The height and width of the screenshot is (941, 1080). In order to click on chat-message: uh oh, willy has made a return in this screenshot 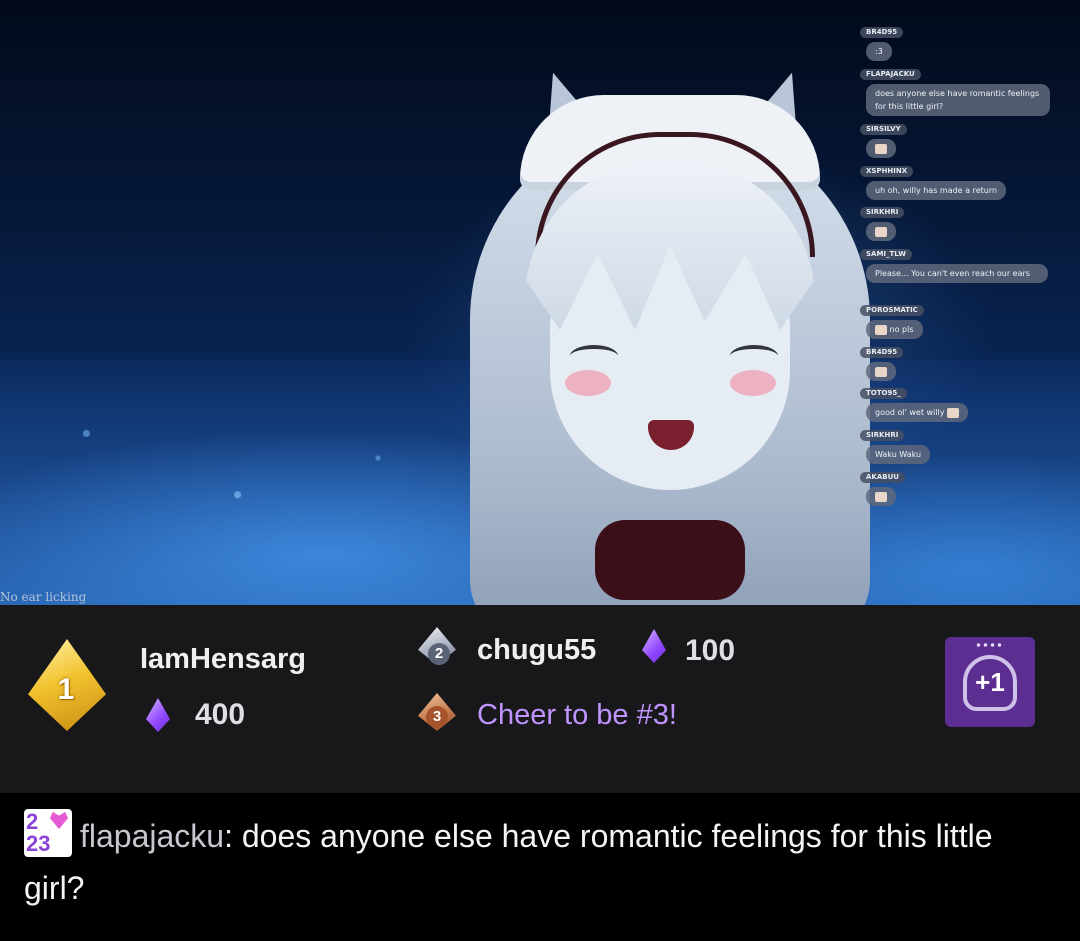, I will do `click(936, 190)`.